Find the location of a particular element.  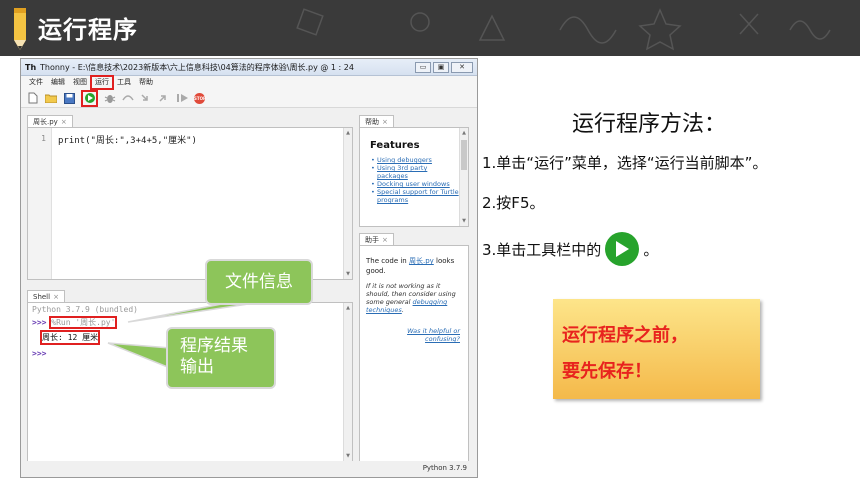

tab-help-label: 帮助 is located at coordinates (372, 122).